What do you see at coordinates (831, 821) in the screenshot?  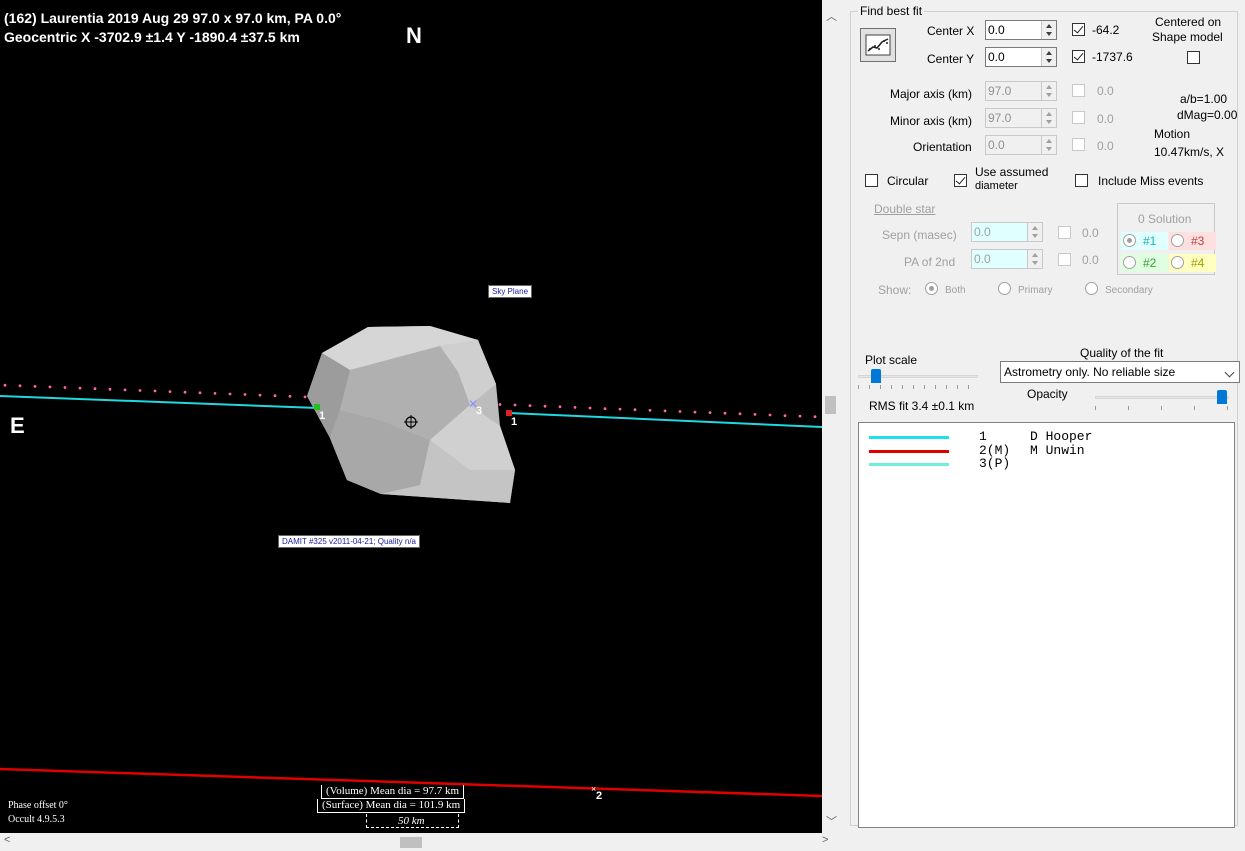 I see `scroll-down-icon: ﹀` at bounding box center [831, 821].